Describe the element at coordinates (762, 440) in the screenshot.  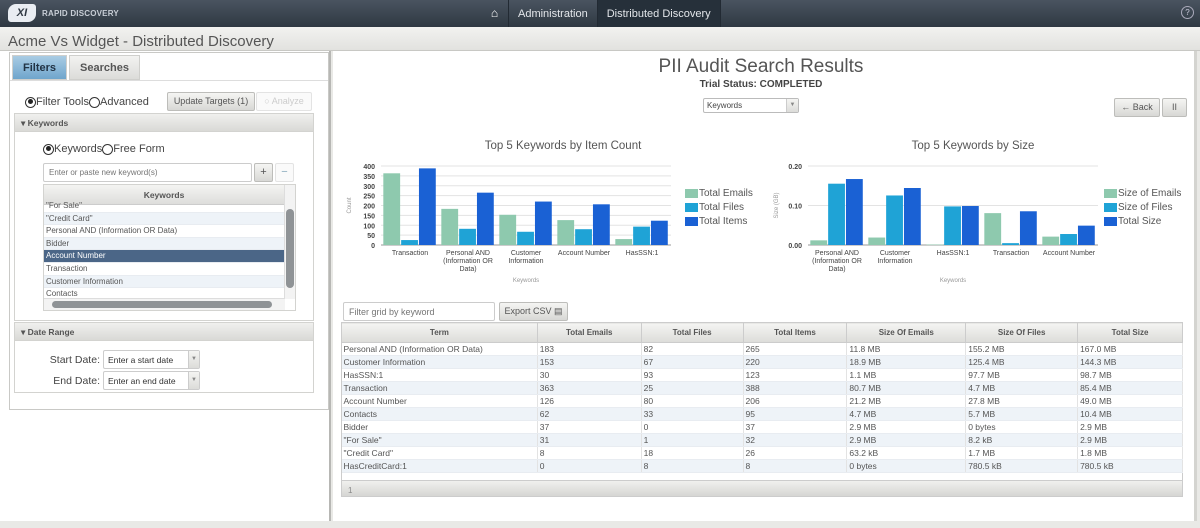
I see `table-row: "For Sale" 31 1 32 2.9 MB 8.2 kB 2.9 MB` at that location.